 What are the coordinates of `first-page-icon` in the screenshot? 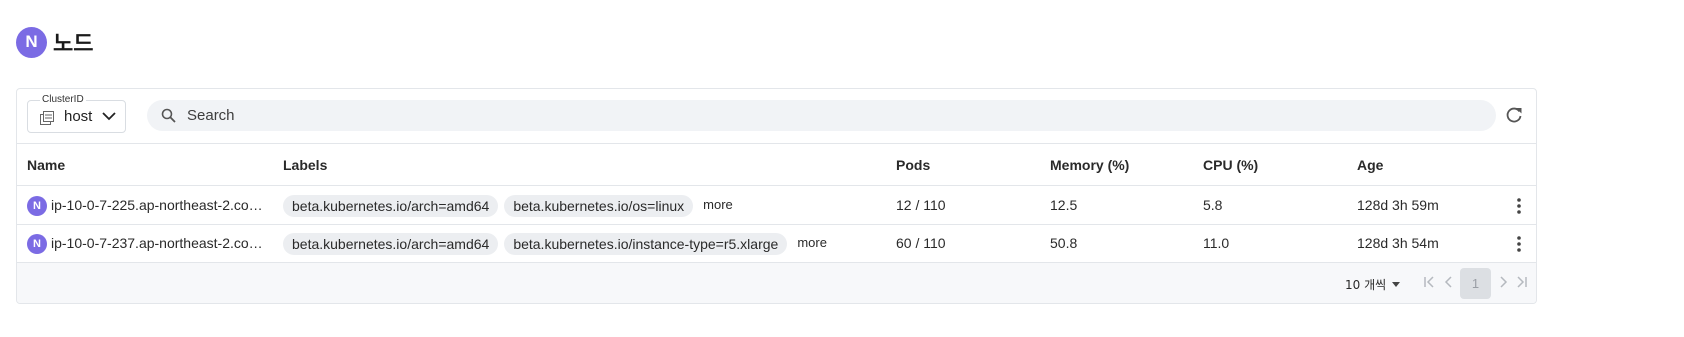 It's located at (1430, 282).